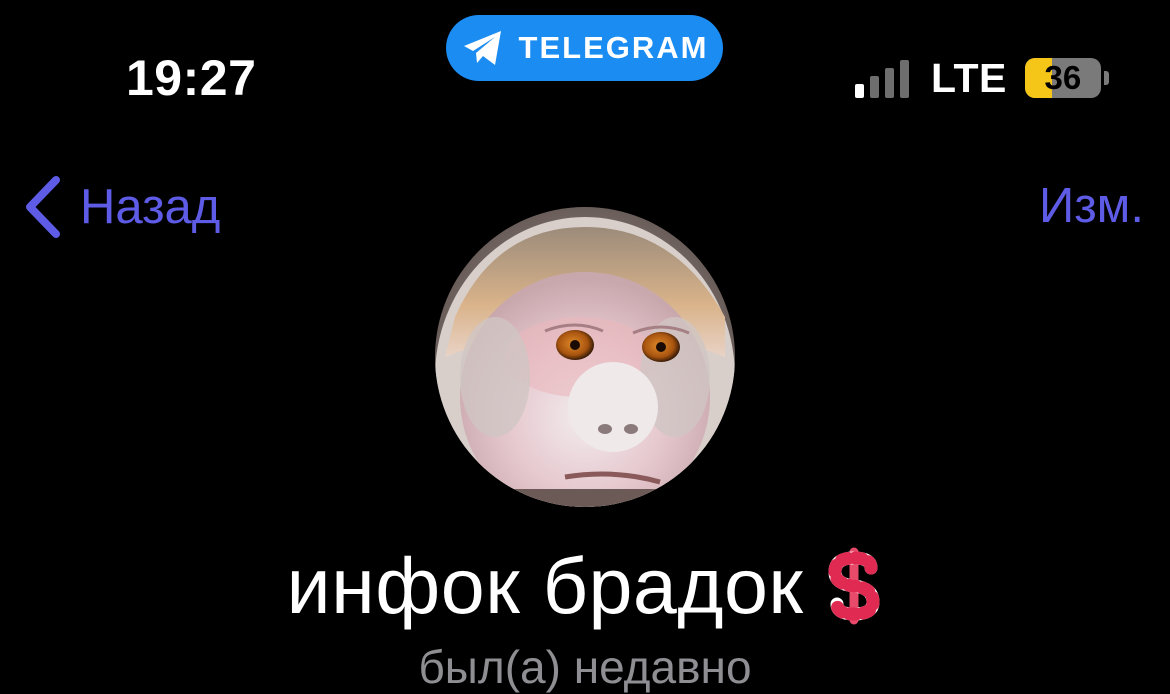  I want to click on battery-level: 36, so click(1063, 77).